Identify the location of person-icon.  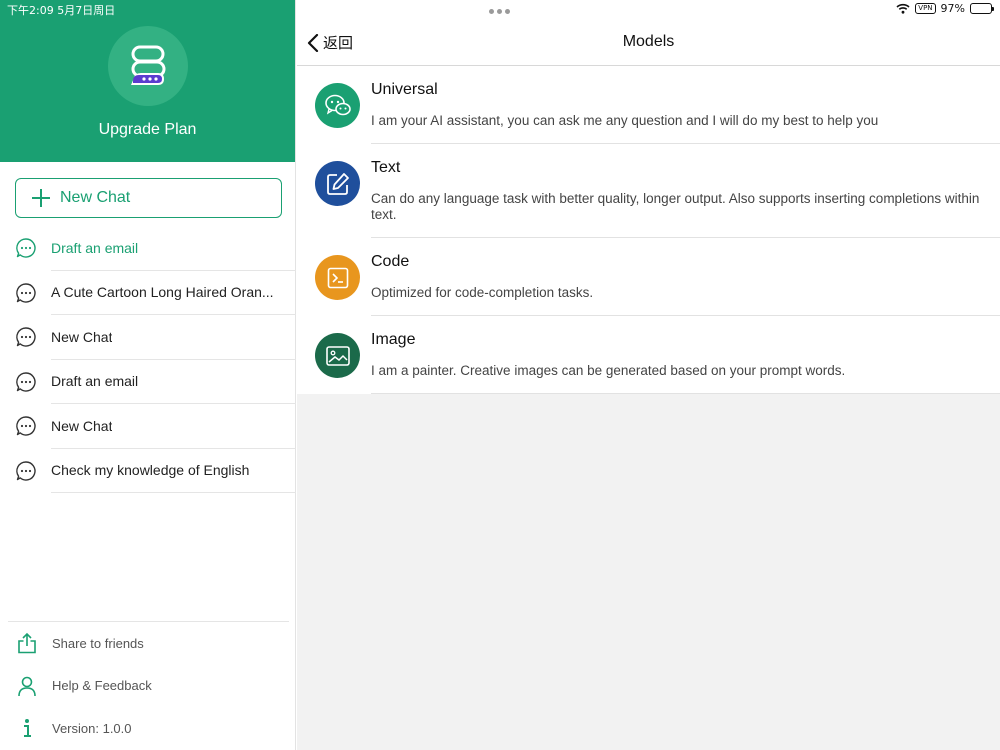
(27, 686).